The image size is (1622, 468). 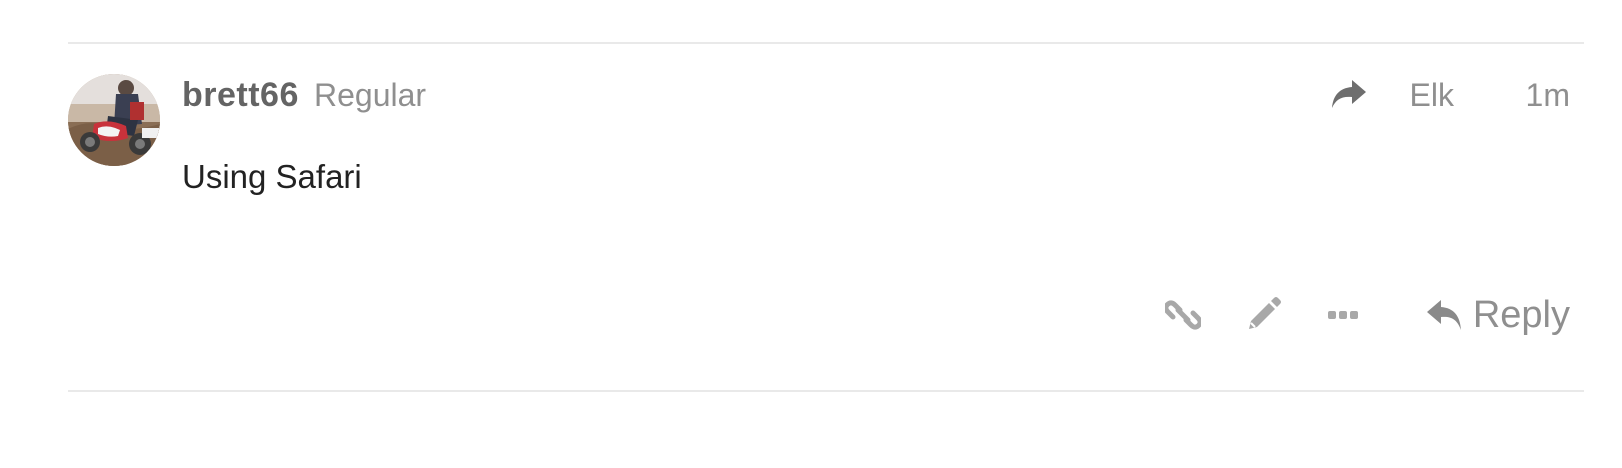 I want to click on reply-to-arrow-icon, so click(x=1349, y=94).